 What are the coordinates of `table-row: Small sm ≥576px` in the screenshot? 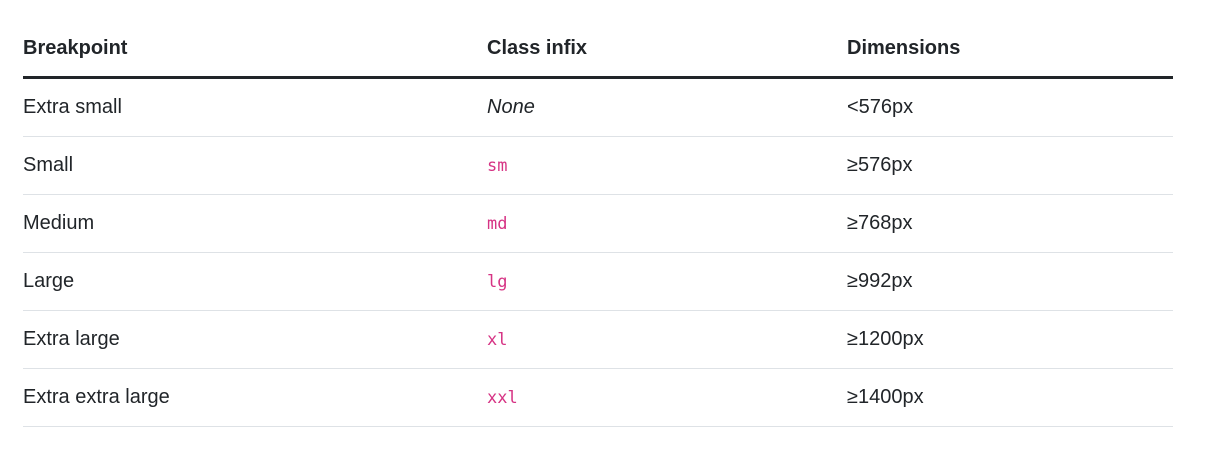 It's located at (598, 165).